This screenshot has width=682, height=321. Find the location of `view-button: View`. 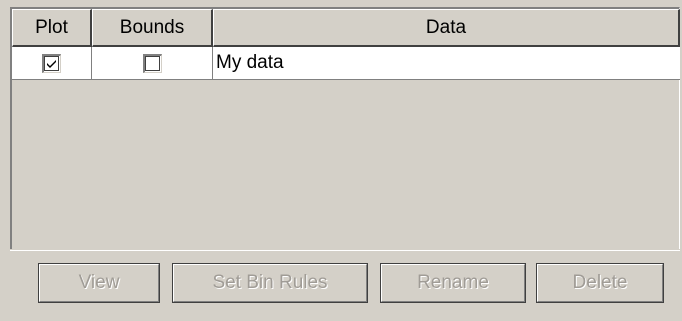

view-button: View is located at coordinates (99, 283).